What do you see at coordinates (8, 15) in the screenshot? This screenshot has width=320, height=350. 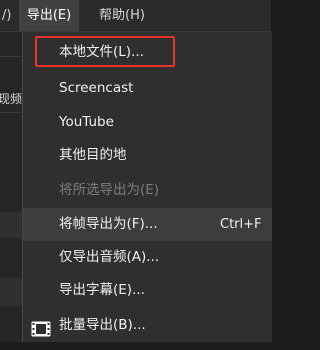 I see `menu-view-partial: /)` at bounding box center [8, 15].